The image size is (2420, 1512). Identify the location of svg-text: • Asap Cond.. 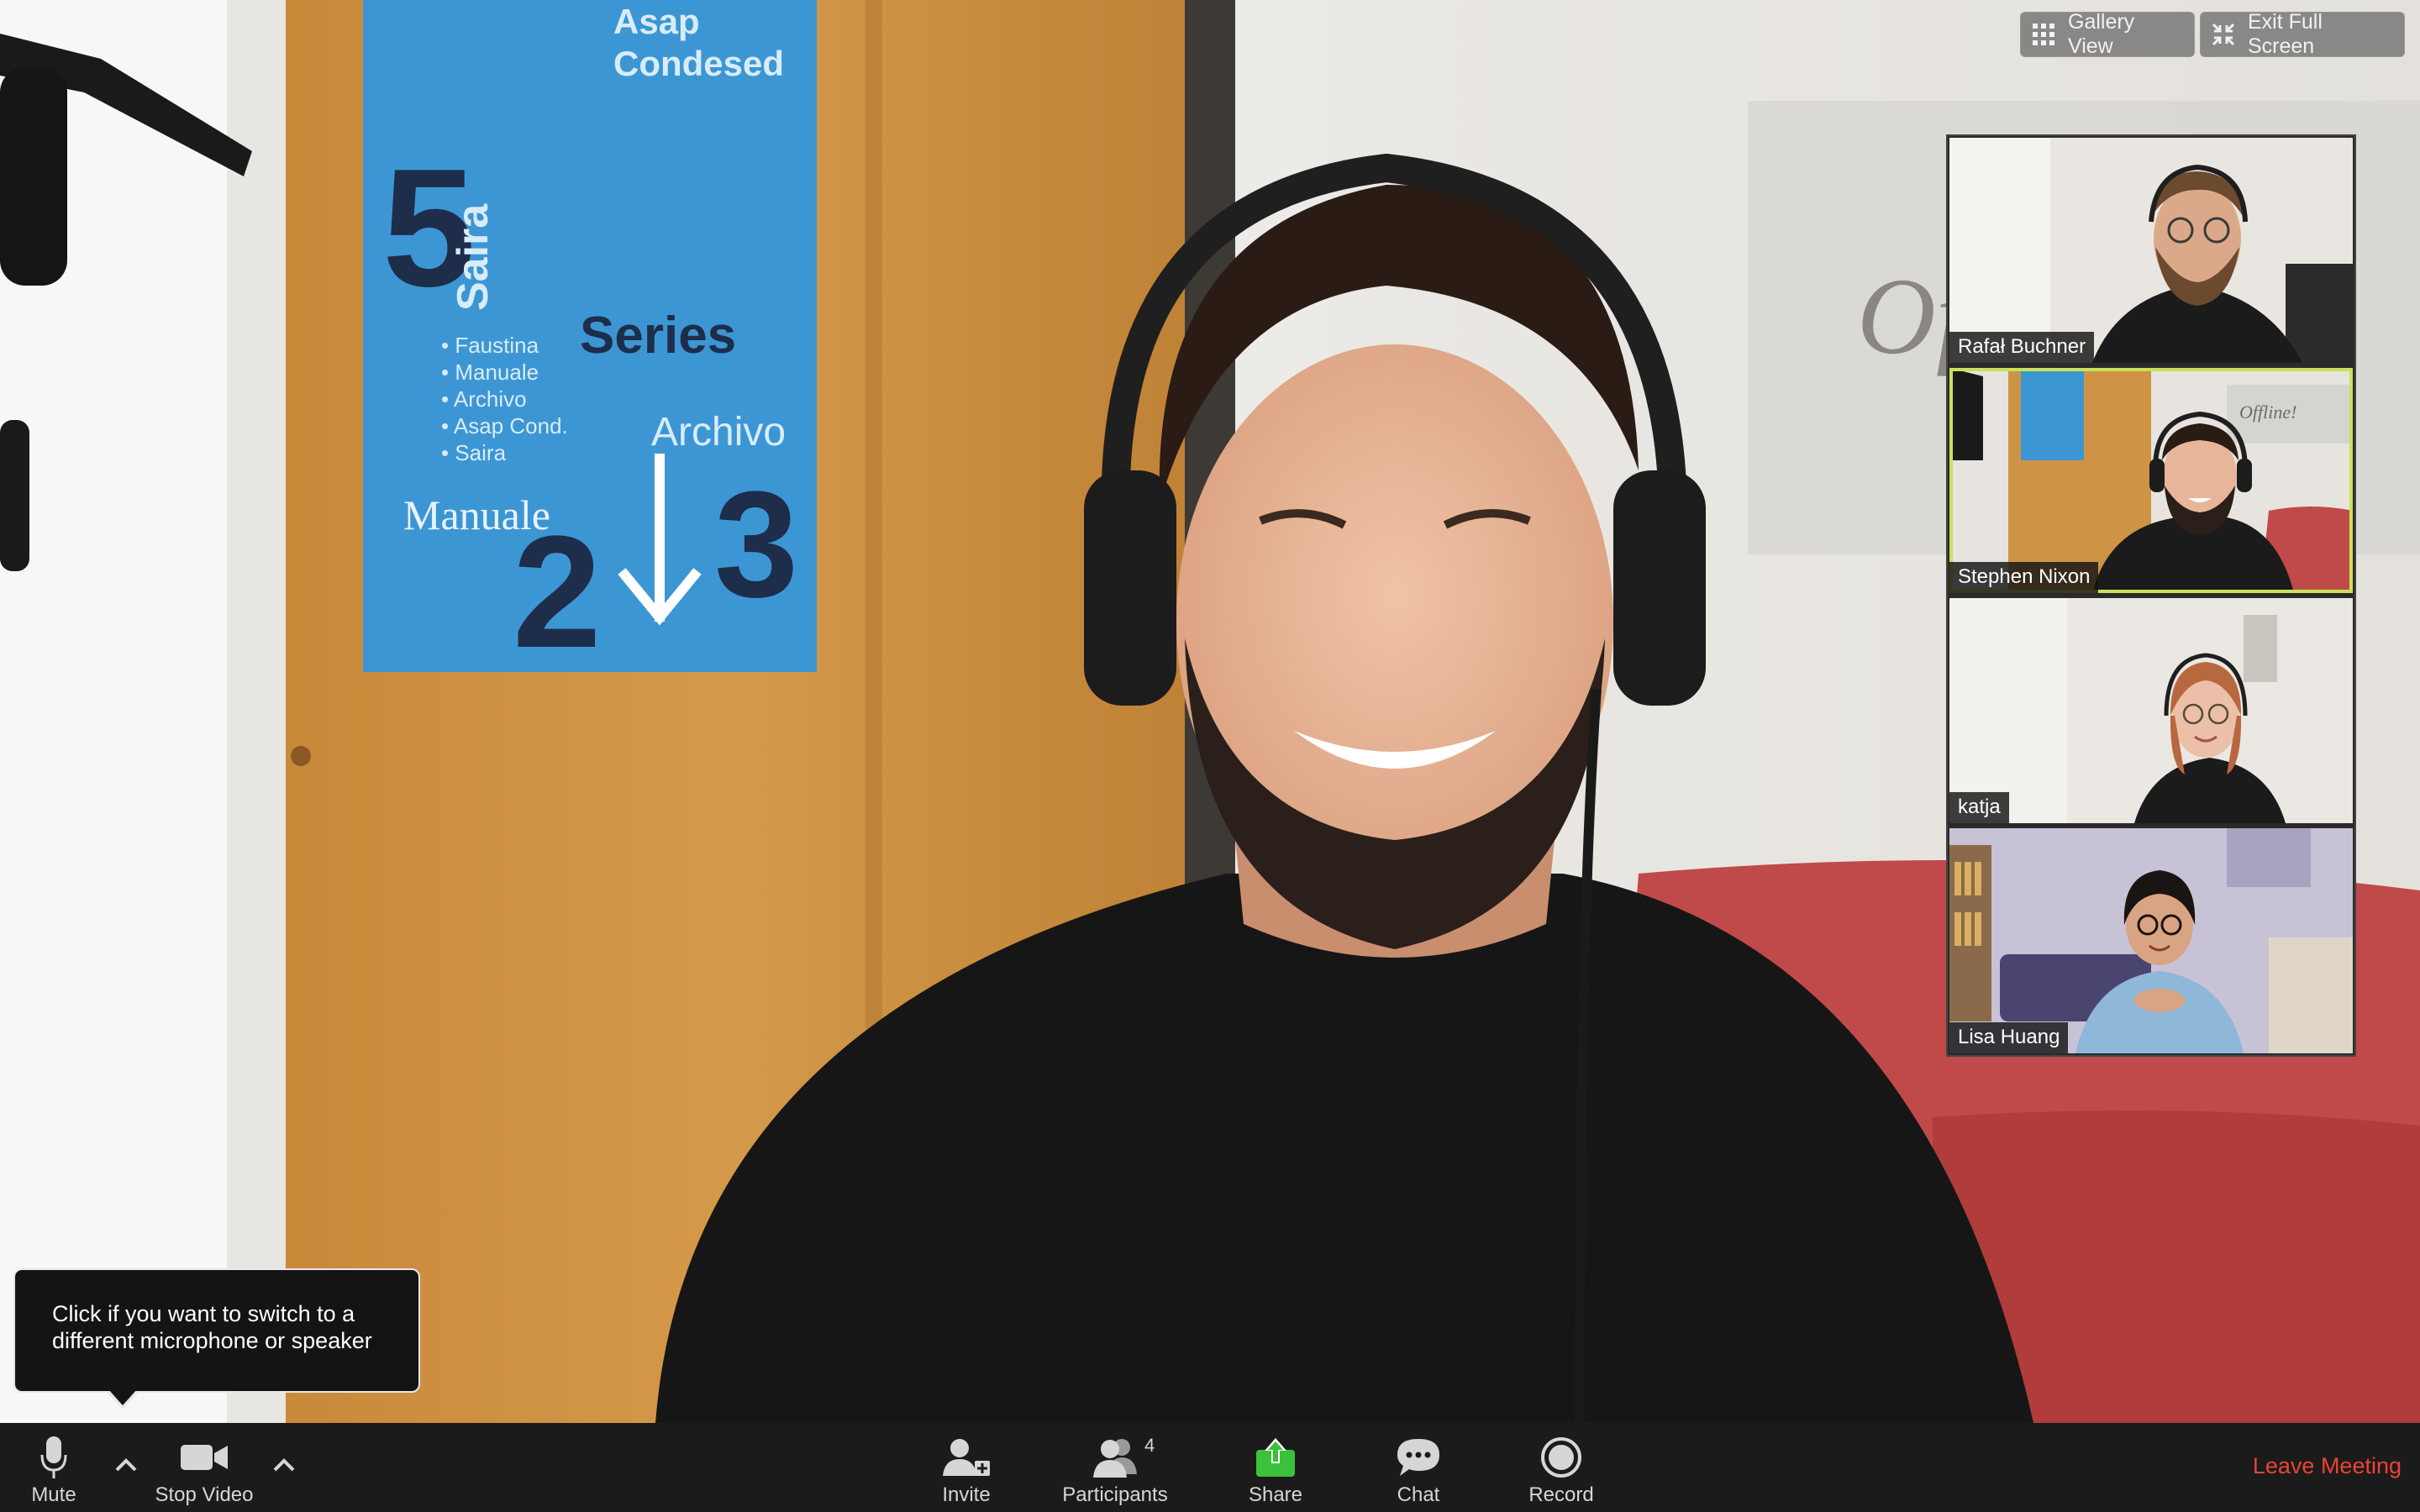
(505, 425).